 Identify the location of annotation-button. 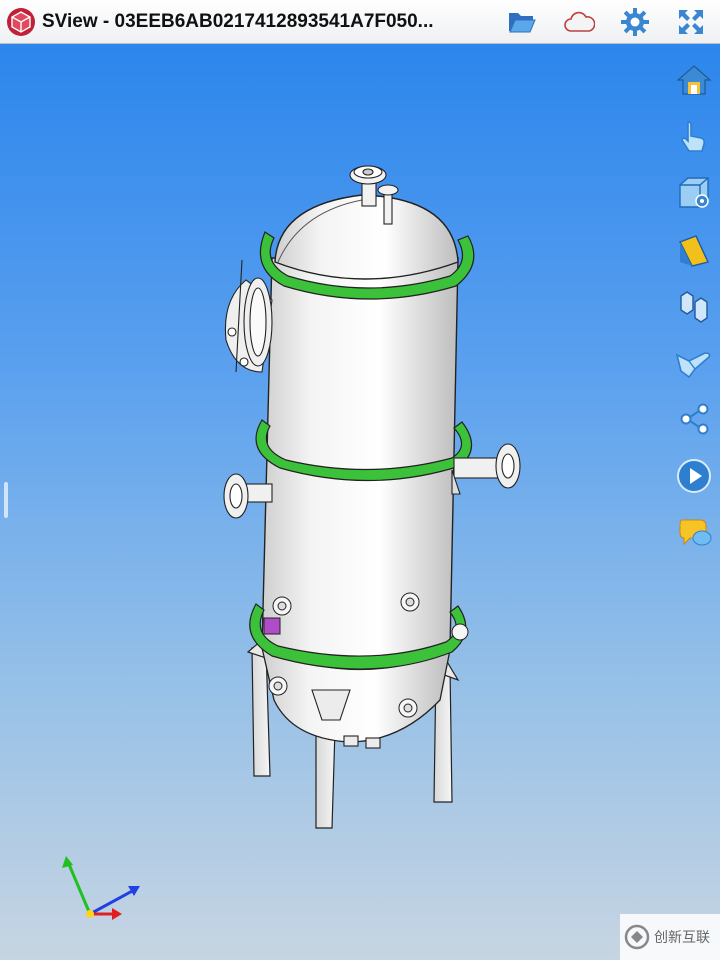
(694, 532).